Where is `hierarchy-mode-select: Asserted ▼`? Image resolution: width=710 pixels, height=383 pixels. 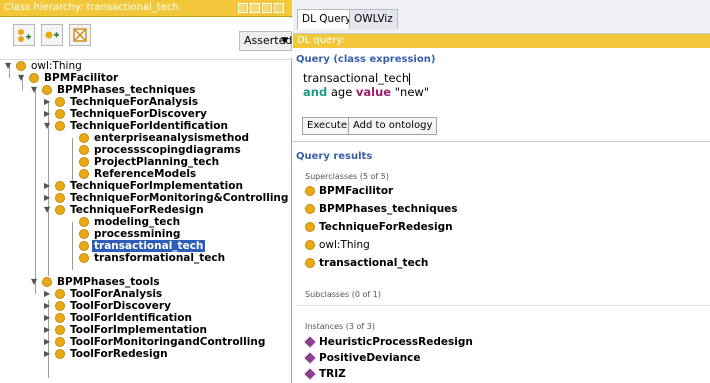 hierarchy-mode-select: Asserted ▼ is located at coordinates (265, 41).